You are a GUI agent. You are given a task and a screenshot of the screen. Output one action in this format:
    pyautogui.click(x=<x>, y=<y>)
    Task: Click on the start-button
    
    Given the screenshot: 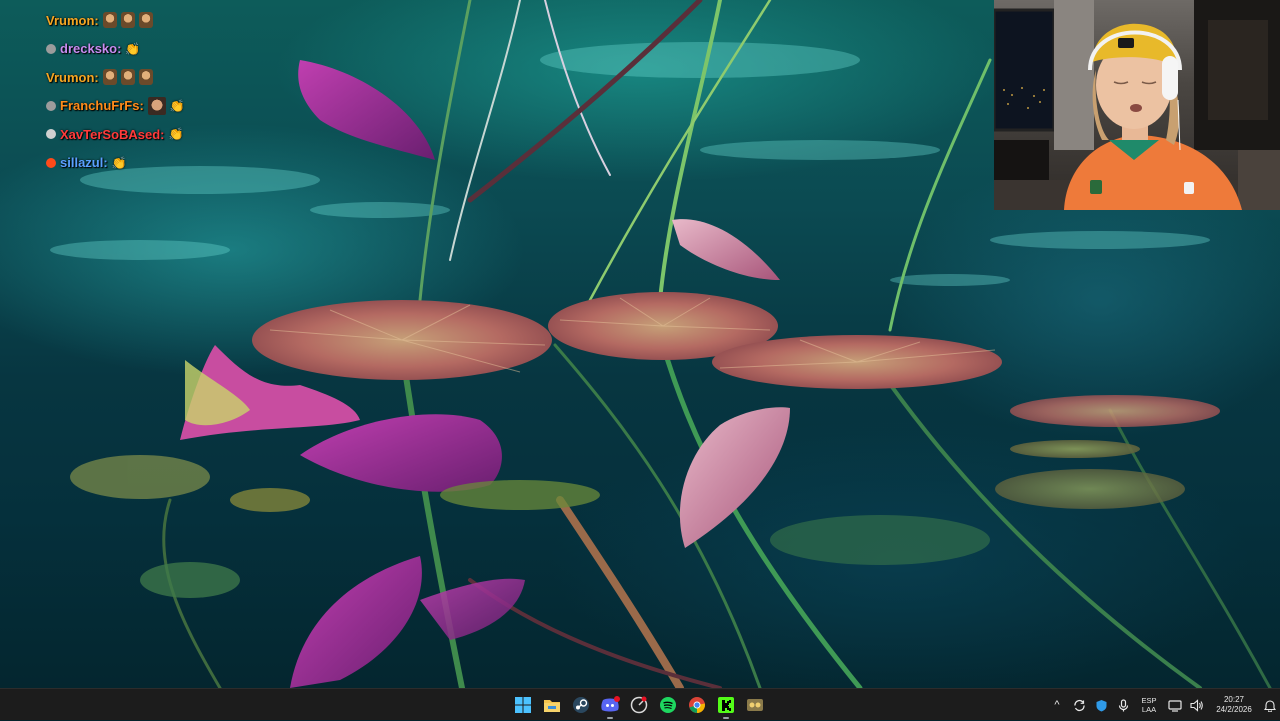 What is the action you would take?
    pyautogui.click(x=523, y=705)
    